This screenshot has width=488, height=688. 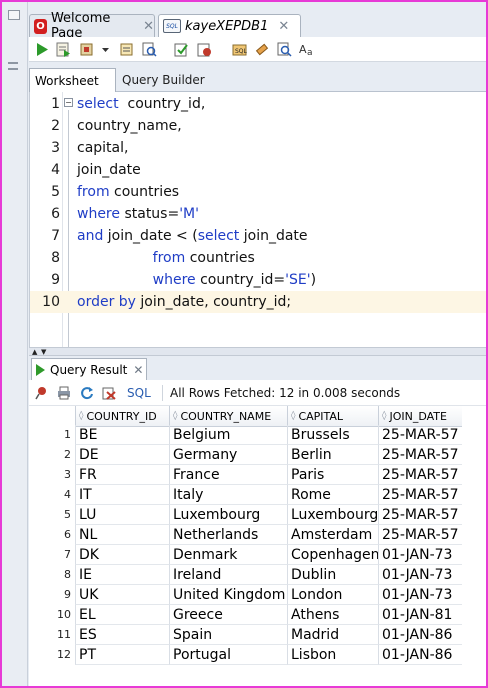 What do you see at coordinates (92, 26) in the screenshot?
I see `tab-welcome-page: O Welcome Page ✕` at bounding box center [92, 26].